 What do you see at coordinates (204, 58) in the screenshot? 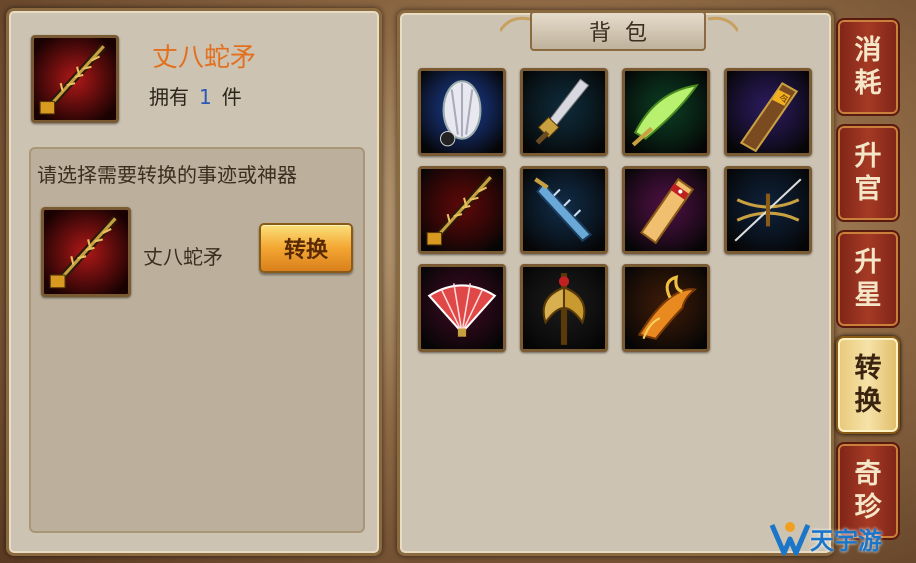
I see `selected-item-name: 丈八蛇矛` at bounding box center [204, 58].